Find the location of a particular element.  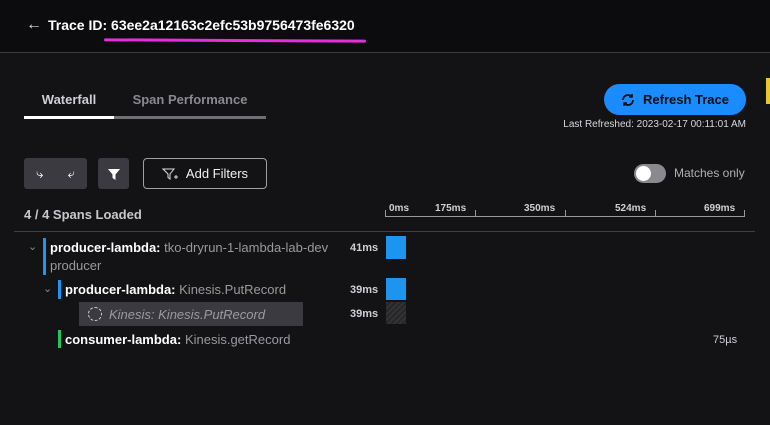

span-operation: Kinesis.PutRecord is located at coordinates (233, 289).